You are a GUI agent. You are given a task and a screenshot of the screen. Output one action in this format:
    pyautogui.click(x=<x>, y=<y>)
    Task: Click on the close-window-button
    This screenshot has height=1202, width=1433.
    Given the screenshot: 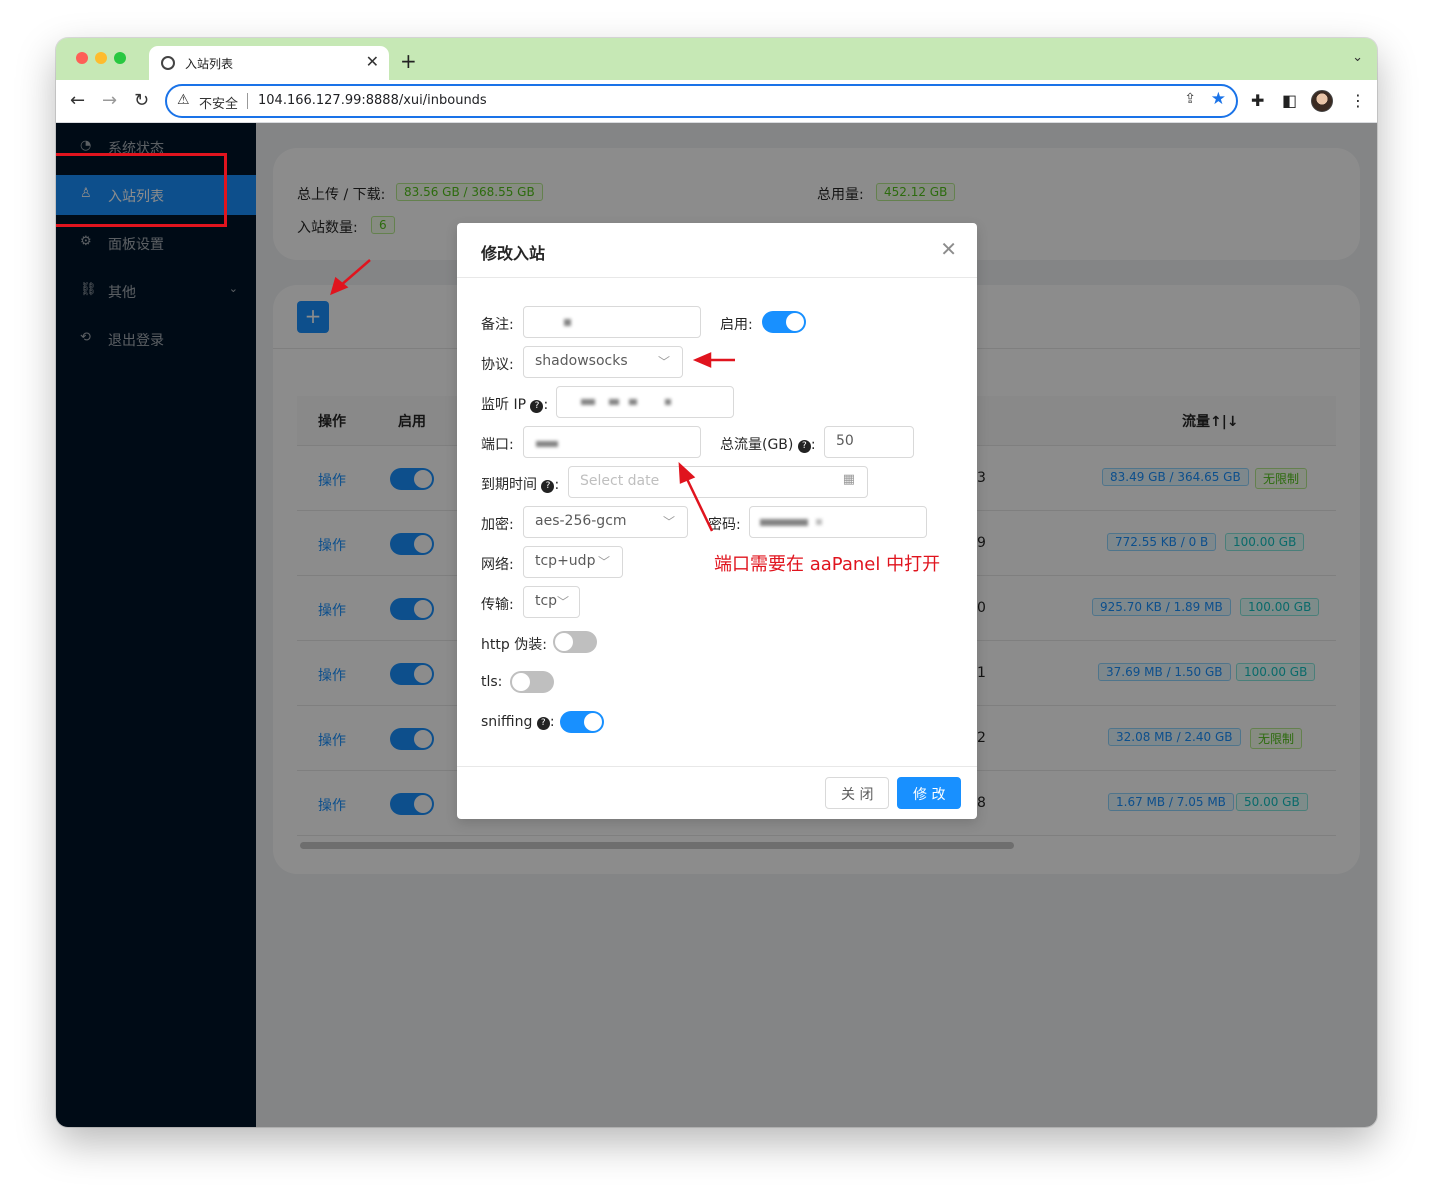 What is the action you would take?
    pyautogui.click(x=82, y=58)
    